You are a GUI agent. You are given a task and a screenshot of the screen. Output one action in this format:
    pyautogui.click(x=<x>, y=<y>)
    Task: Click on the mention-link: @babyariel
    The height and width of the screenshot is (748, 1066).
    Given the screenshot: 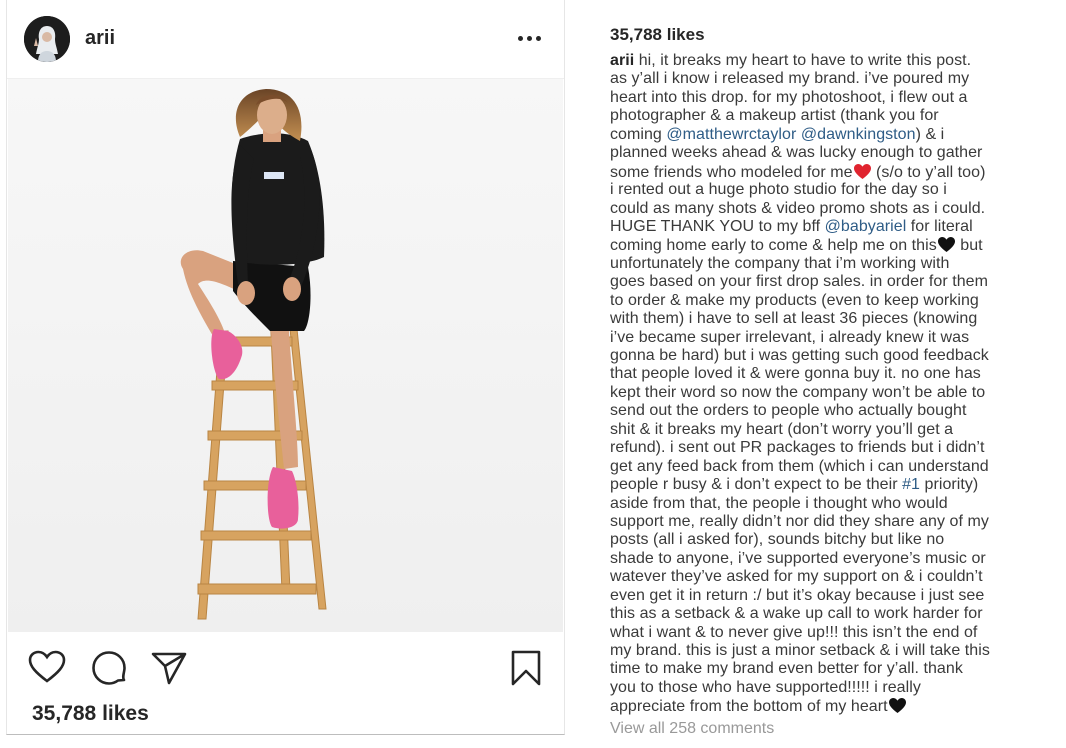 What is the action you would take?
    pyautogui.click(x=866, y=226)
    